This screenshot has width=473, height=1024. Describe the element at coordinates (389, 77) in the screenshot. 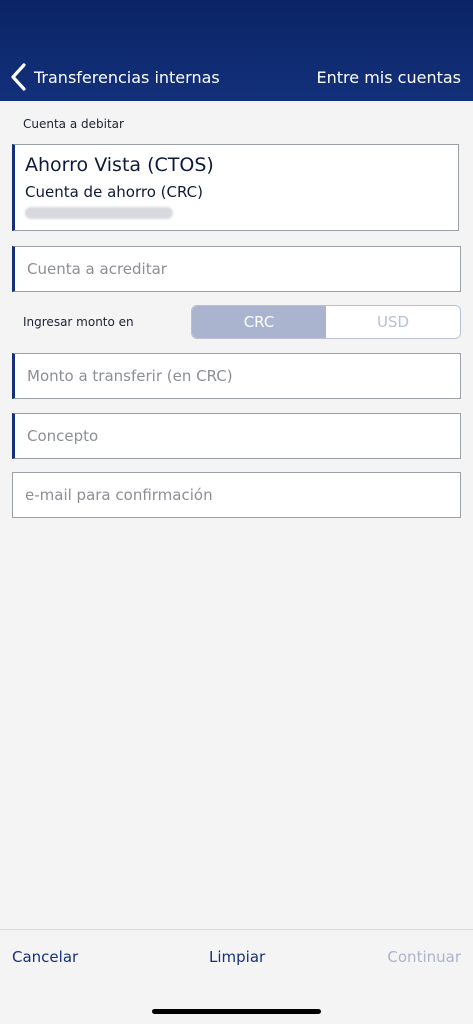

I see `transfer-type-button: Entre mis cuentas` at that location.